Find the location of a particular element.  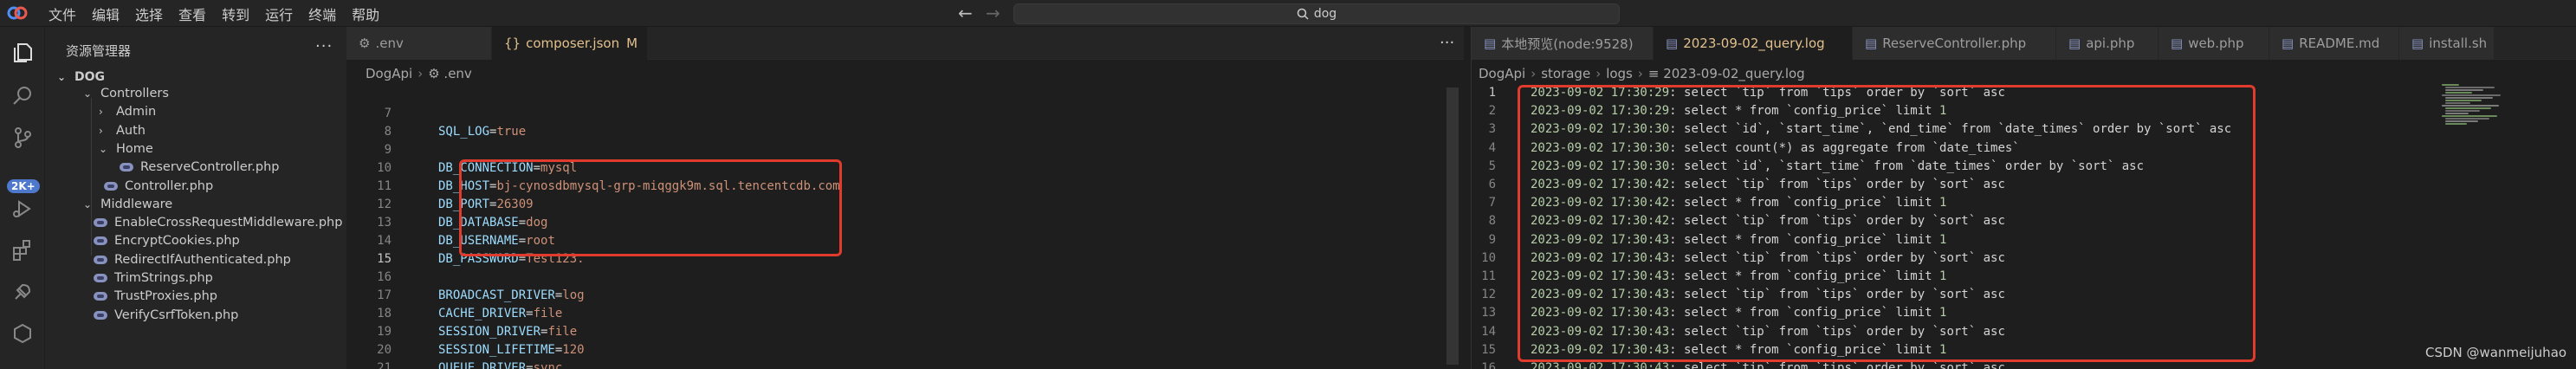

editor-tab: ▤ api.php is located at coordinates (2107, 43).